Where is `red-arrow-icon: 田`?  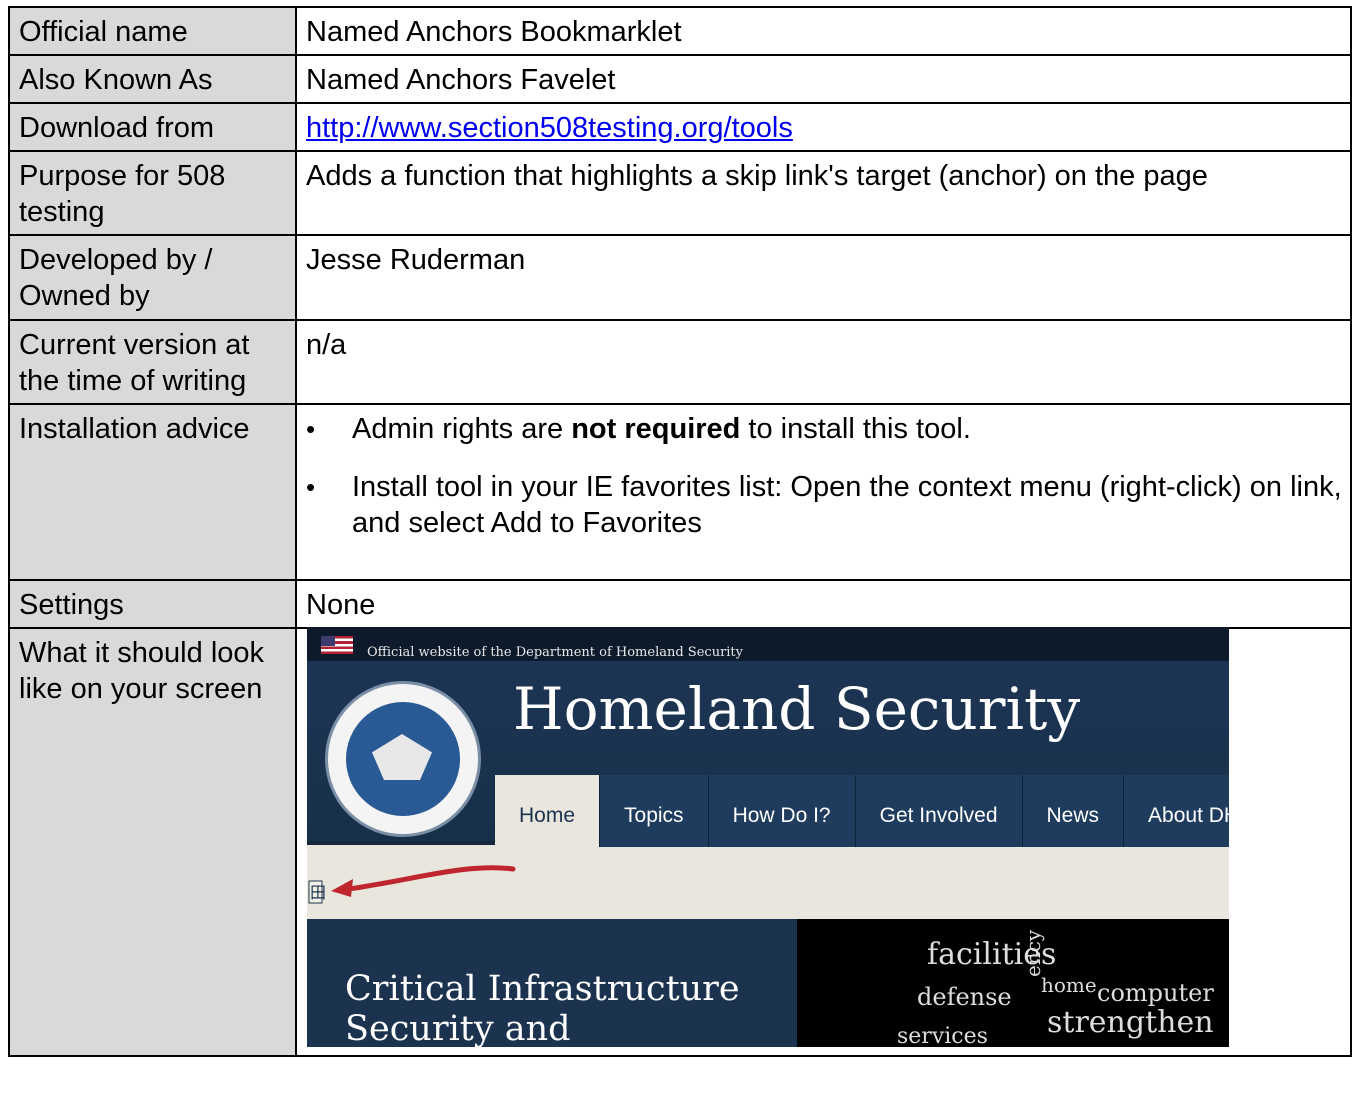 red-arrow-icon: 田 is located at coordinates (412, 884).